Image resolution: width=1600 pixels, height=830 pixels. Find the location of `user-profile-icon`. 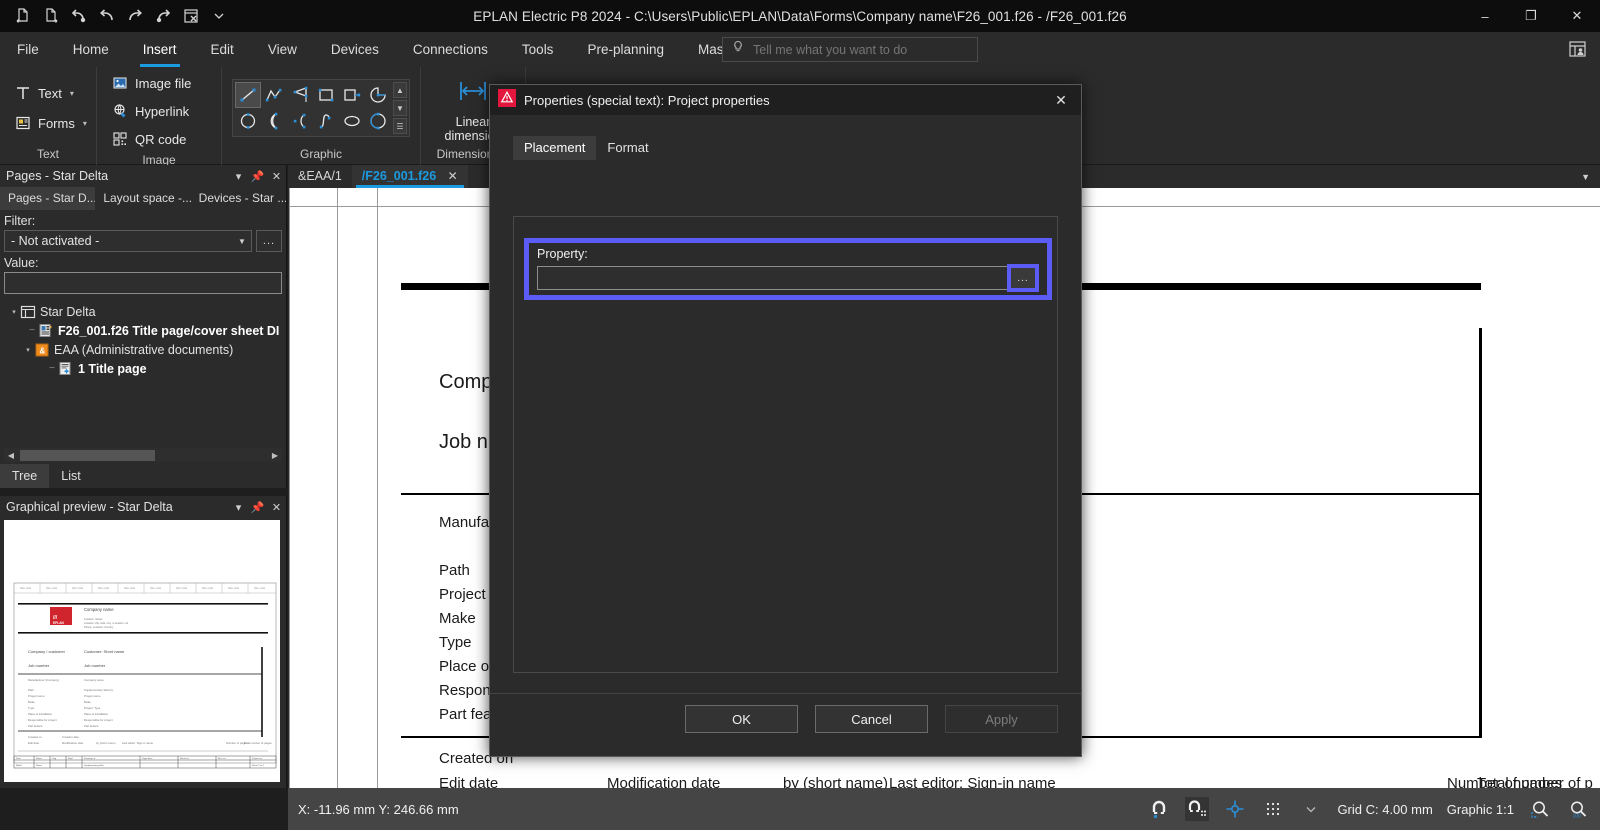

user-profile-icon is located at coordinates (1578, 49).